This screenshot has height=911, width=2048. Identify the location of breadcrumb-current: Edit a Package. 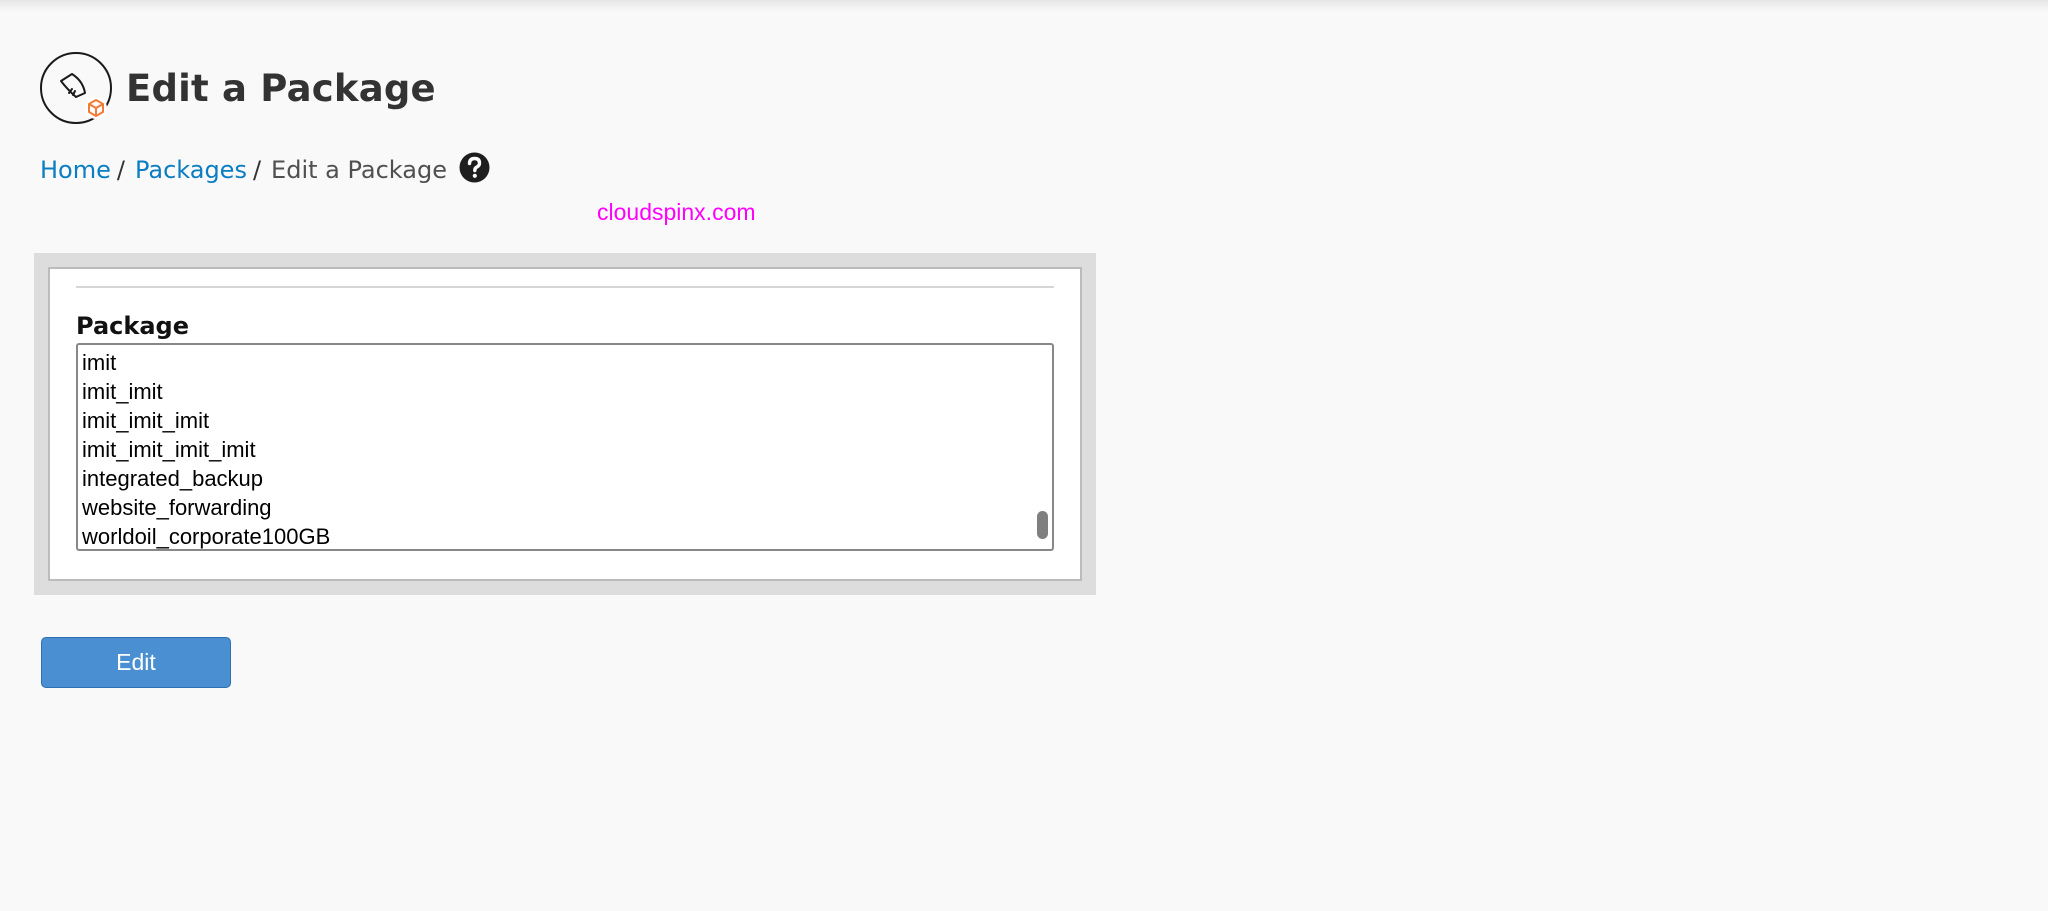
(359, 170).